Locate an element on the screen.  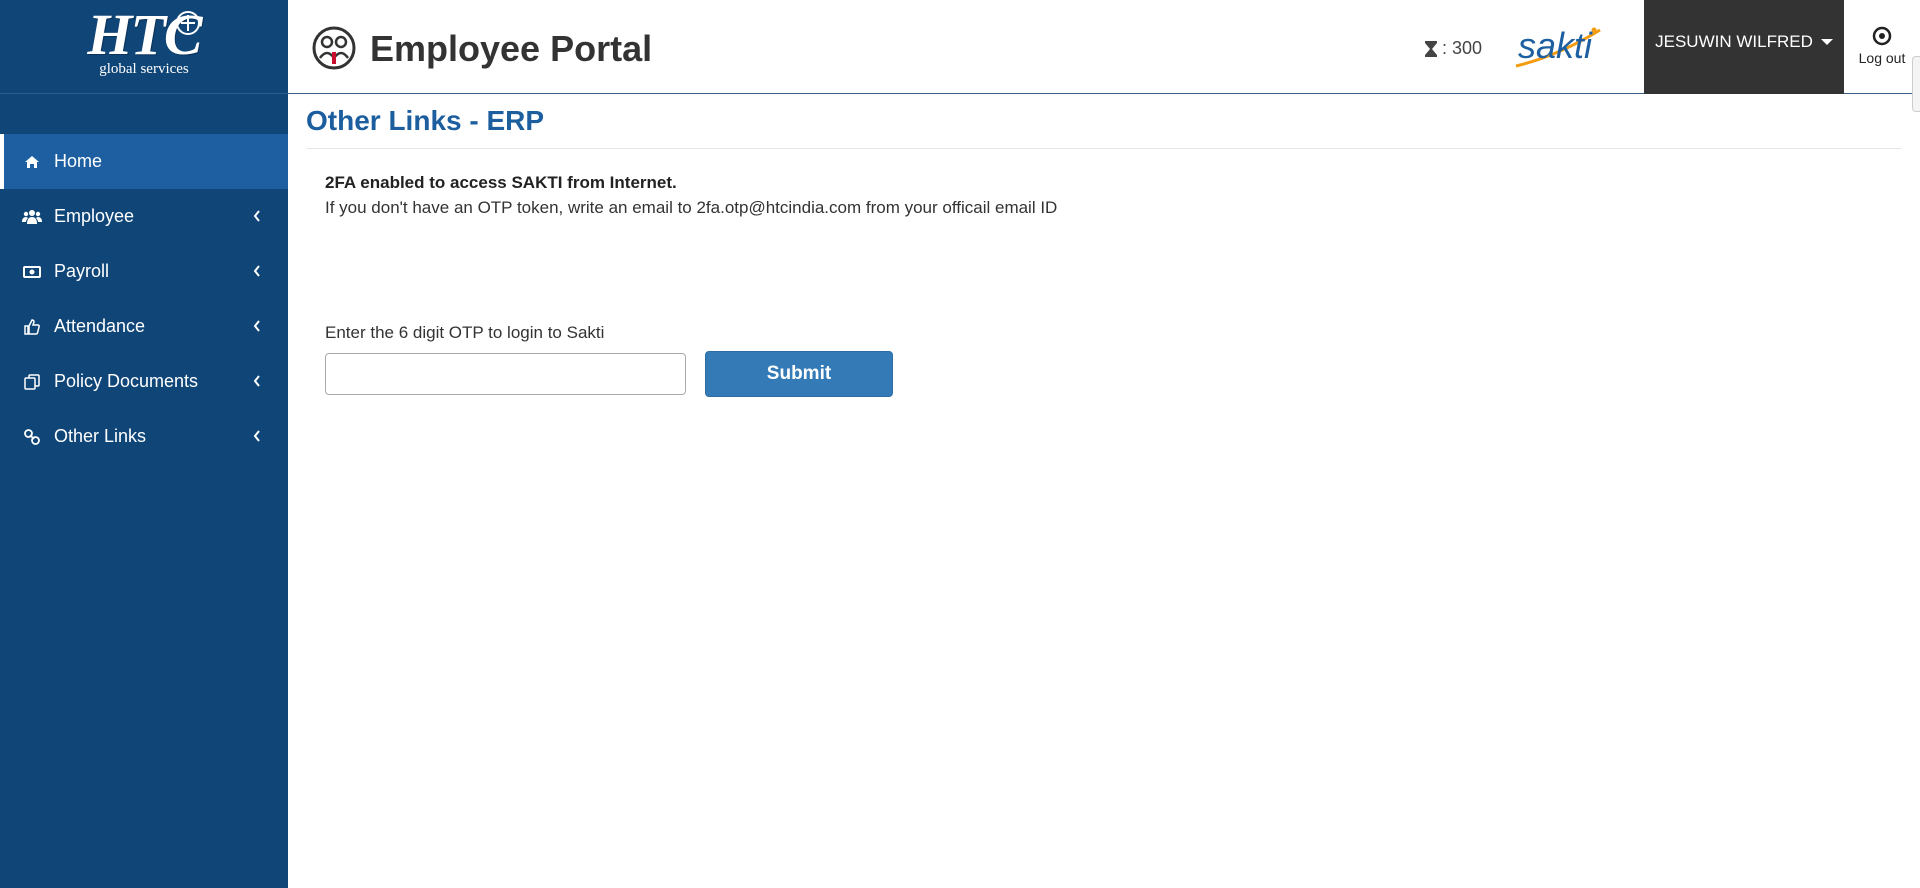
sidebar-item-label: Home is located at coordinates (78, 161).